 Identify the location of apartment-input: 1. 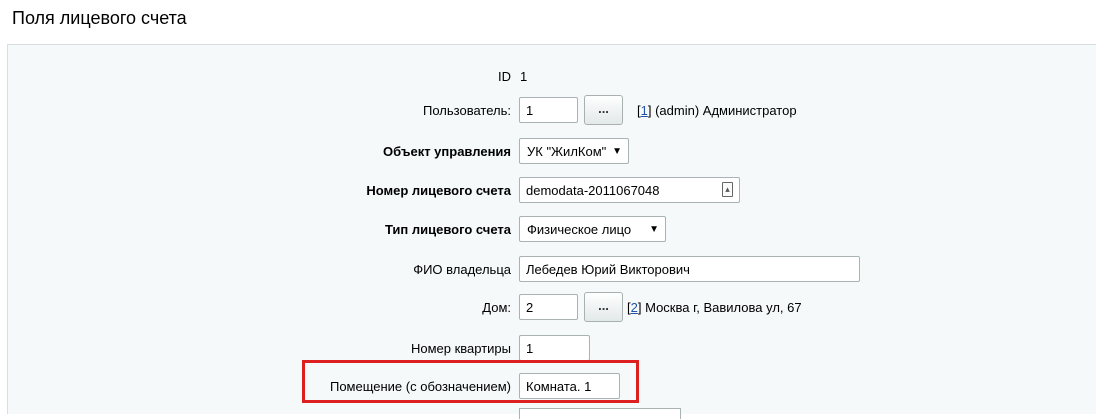
(554, 348).